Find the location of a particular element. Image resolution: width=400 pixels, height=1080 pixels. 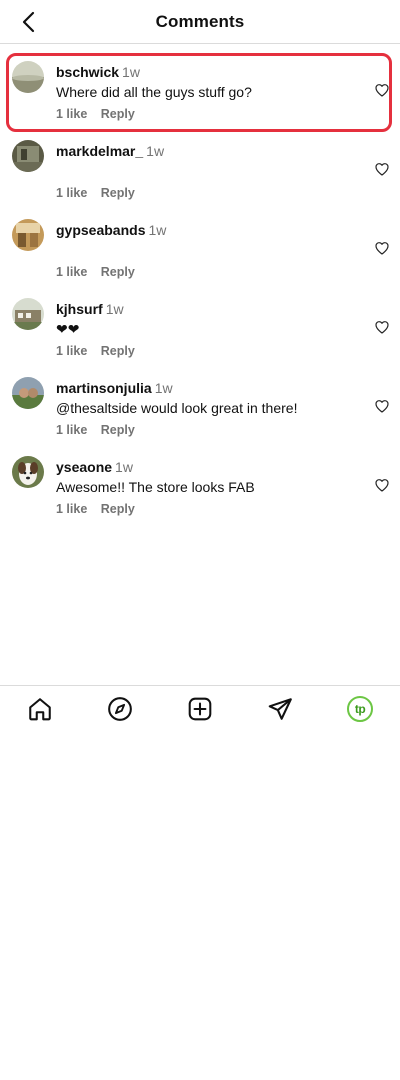

nav-explore is located at coordinates (120, 709).